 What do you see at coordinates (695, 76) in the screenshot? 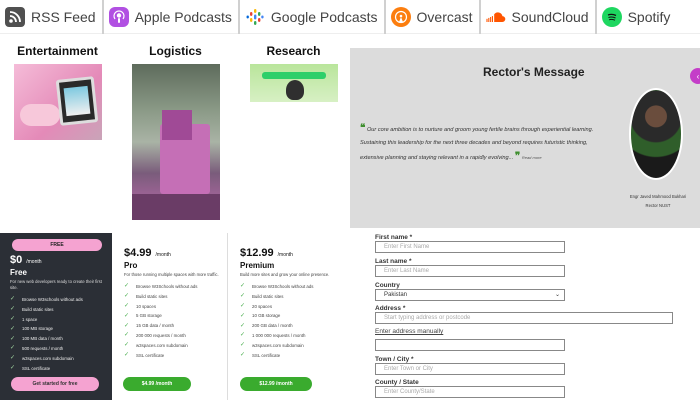
I see `chevron-left-icon: ‹` at bounding box center [695, 76].